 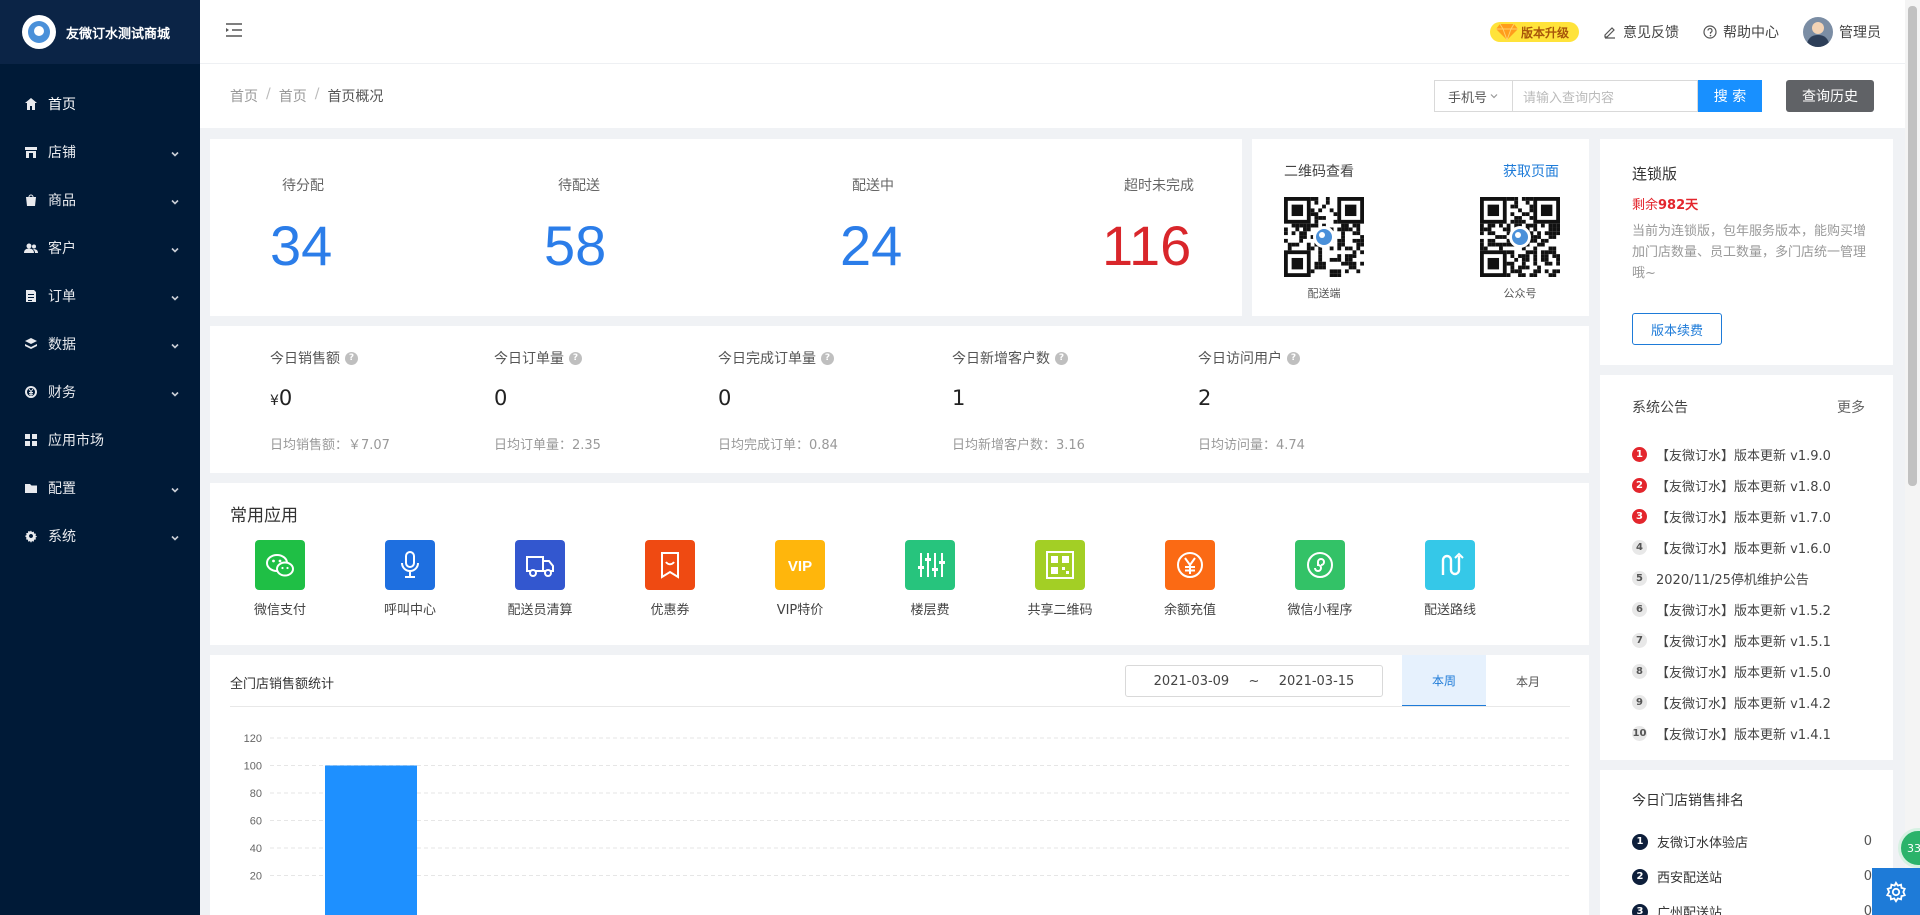 What do you see at coordinates (529, 359) in the screenshot?
I see `today-stat-label-text: 今日订单量` at bounding box center [529, 359].